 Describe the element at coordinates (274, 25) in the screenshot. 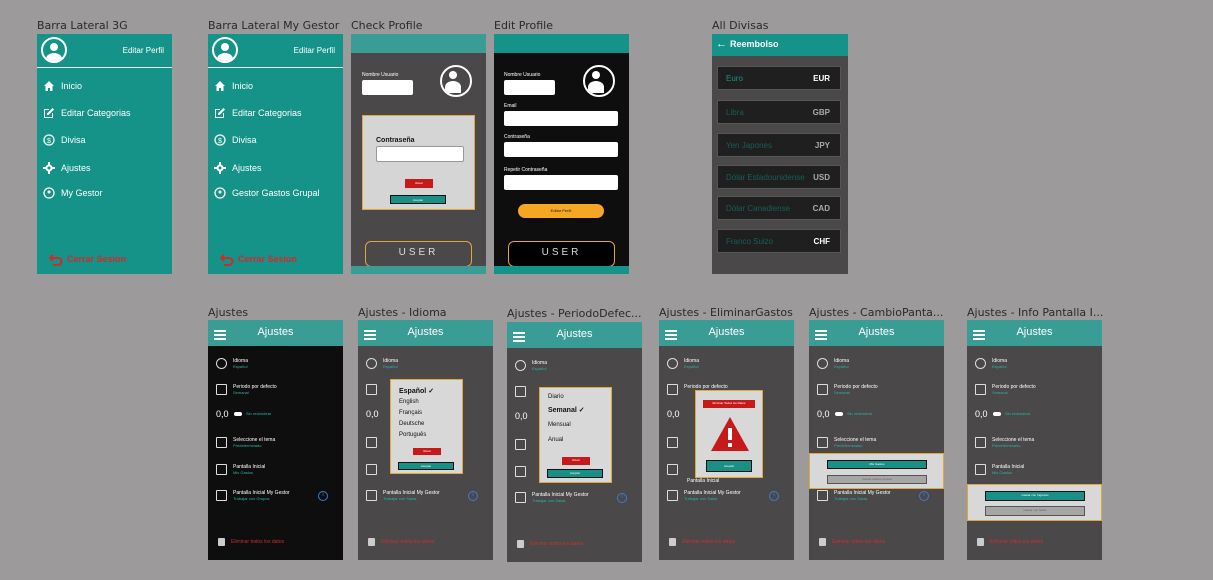

I see `frame-label: Barra Lateral My Gestor` at that location.